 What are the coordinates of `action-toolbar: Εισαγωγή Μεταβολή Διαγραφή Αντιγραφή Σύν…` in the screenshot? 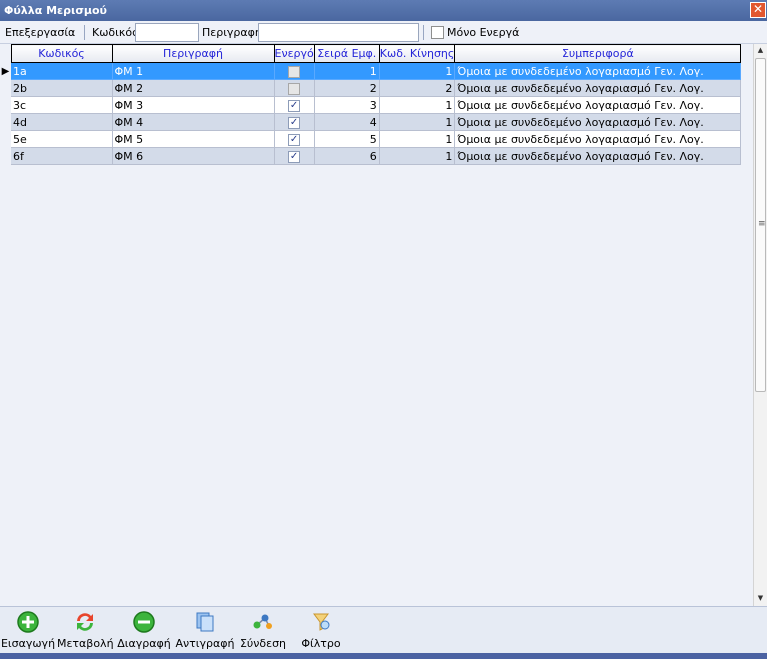 It's located at (383, 629).